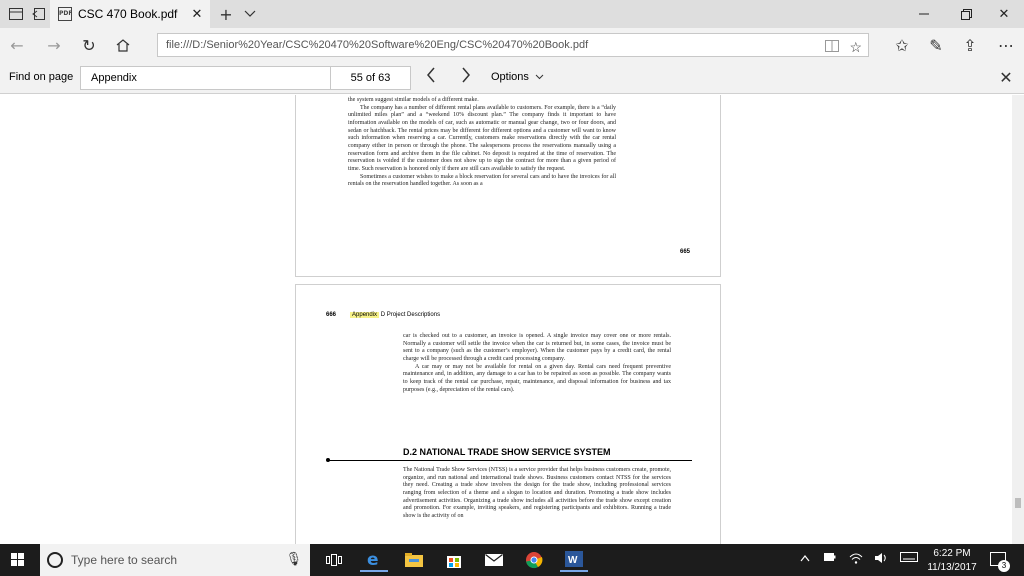 This screenshot has width=1024, height=576. Describe the element at coordinates (65, 14) in the screenshot. I see `pdf-file-icon: PDF` at that location.